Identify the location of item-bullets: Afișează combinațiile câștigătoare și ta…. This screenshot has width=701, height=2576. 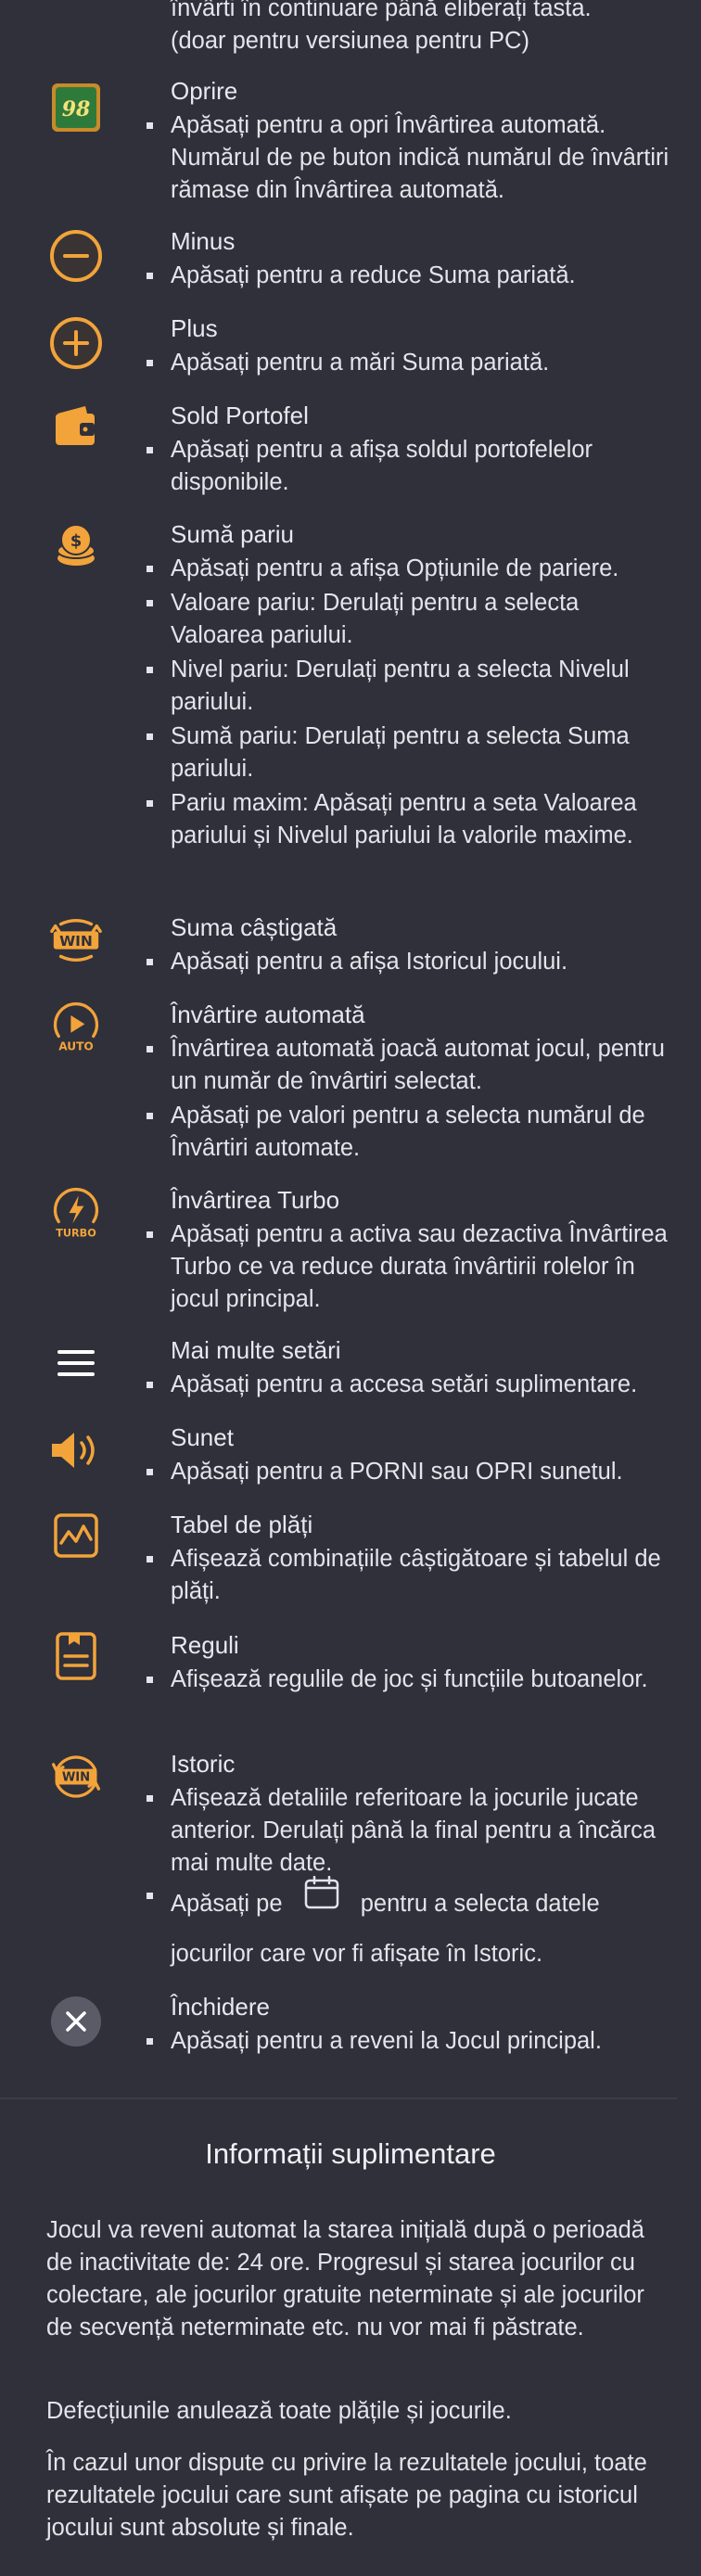
(409, 1577).